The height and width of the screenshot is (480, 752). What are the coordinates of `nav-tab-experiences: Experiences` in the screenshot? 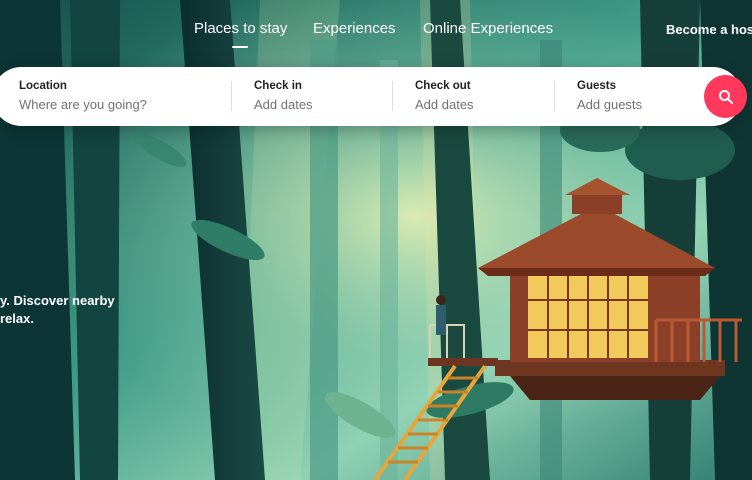 It's located at (354, 28).